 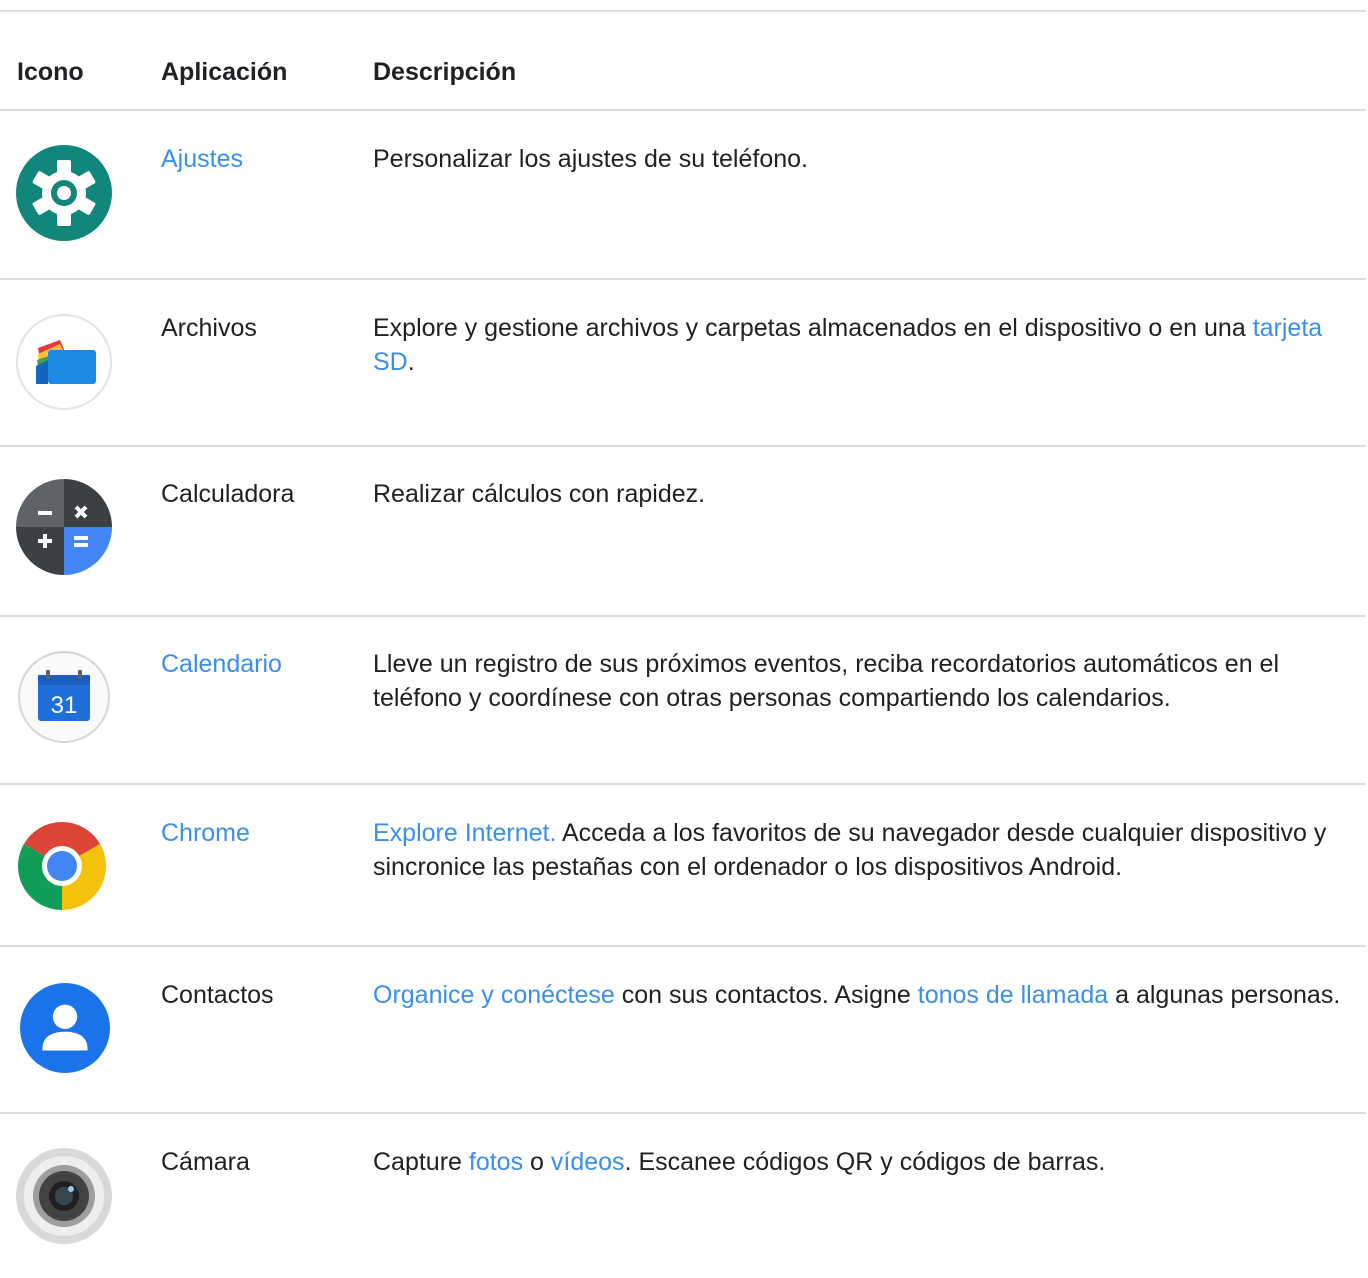 I want to click on link-tonos-de-llamada: tonos de llamada, so click(x=1013, y=995).